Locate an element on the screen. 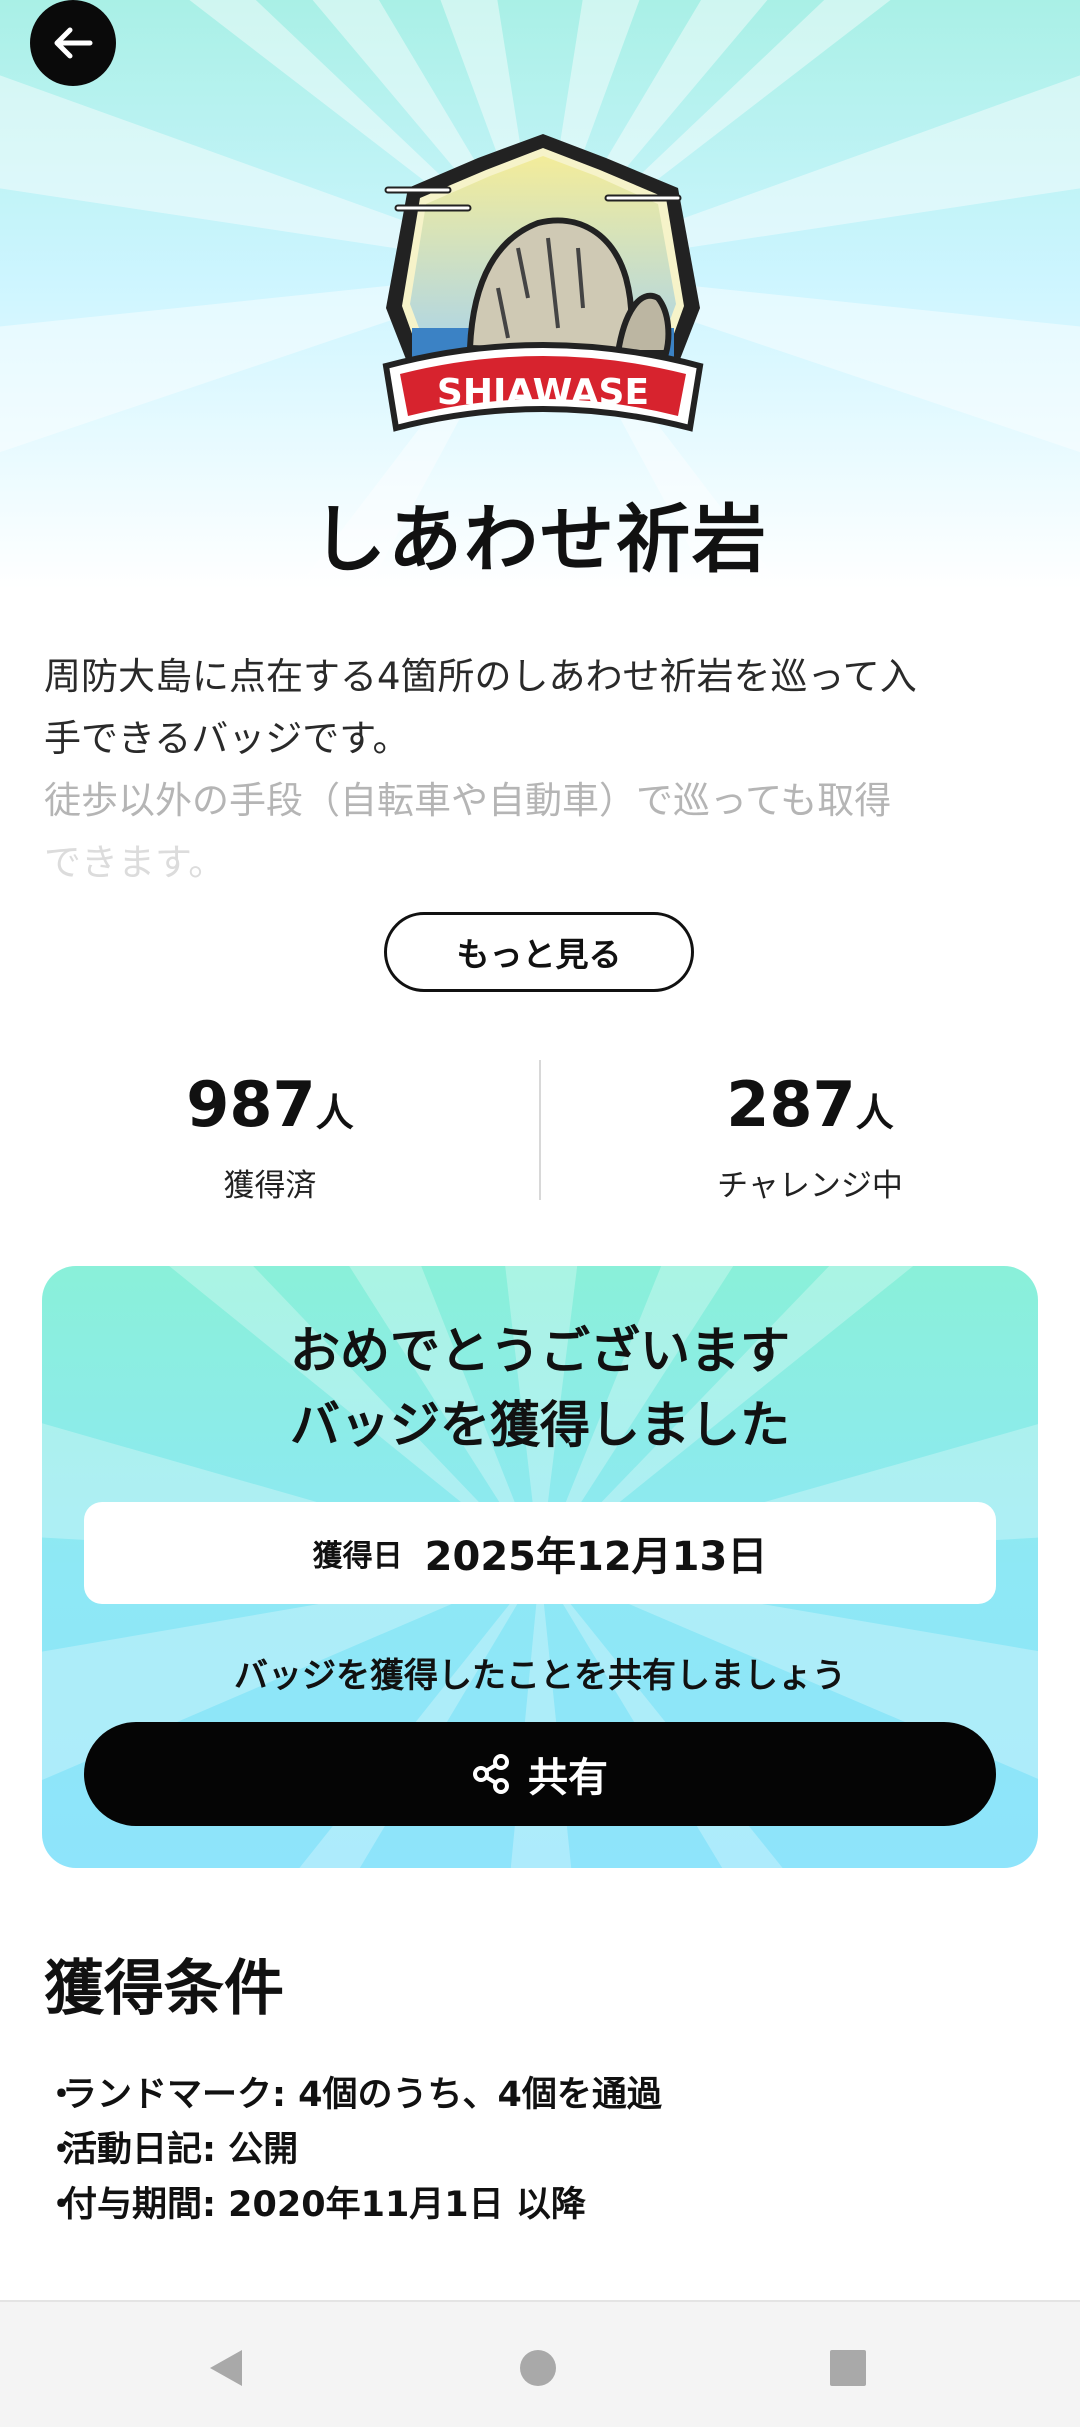 The image size is (1080, 2427). share-icon is located at coordinates (491, 1774).